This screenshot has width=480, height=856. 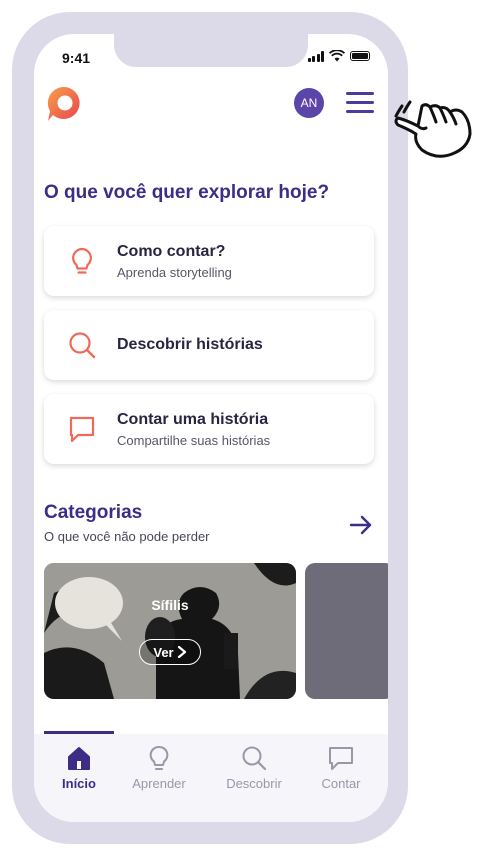 What do you see at coordinates (346, 631) in the screenshot?
I see `category-card-next` at bounding box center [346, 631].